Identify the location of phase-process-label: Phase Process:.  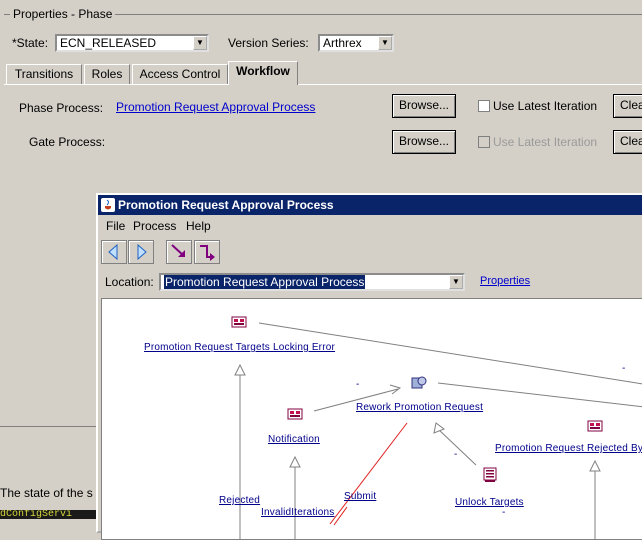
(61, 108).